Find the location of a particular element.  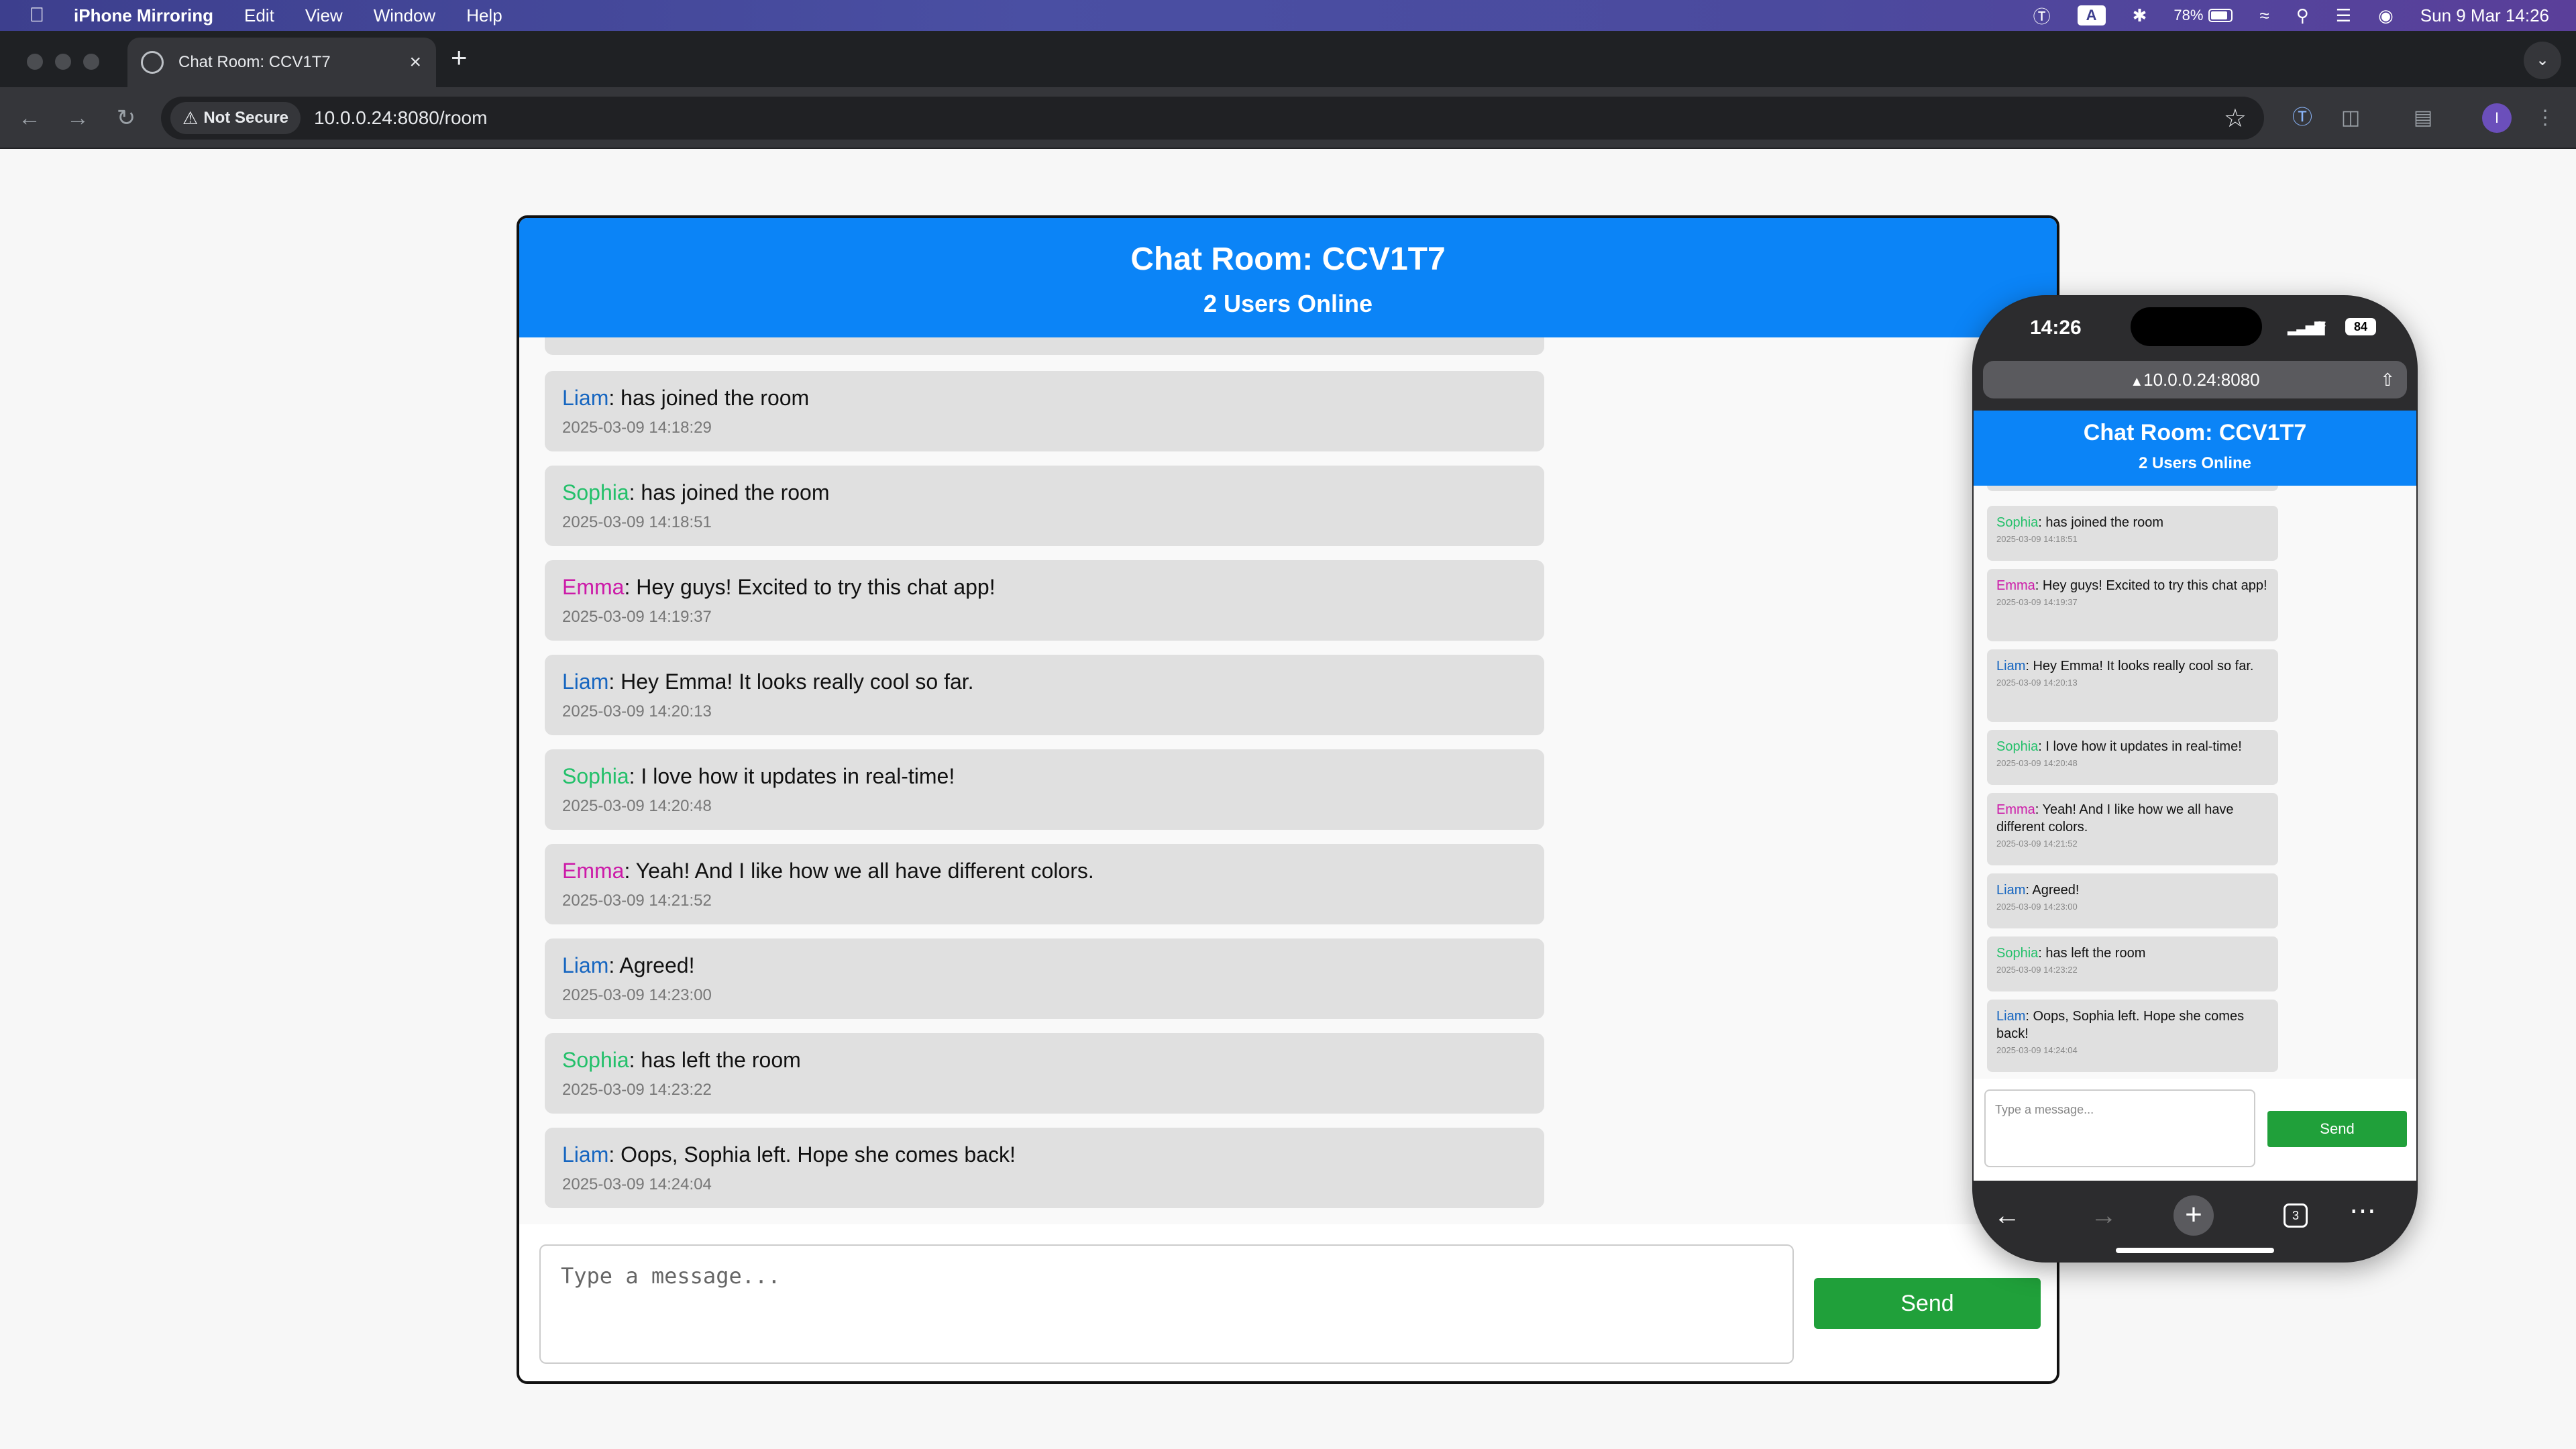

iphone-battery: 84 is located at coordinates (2360, 326).